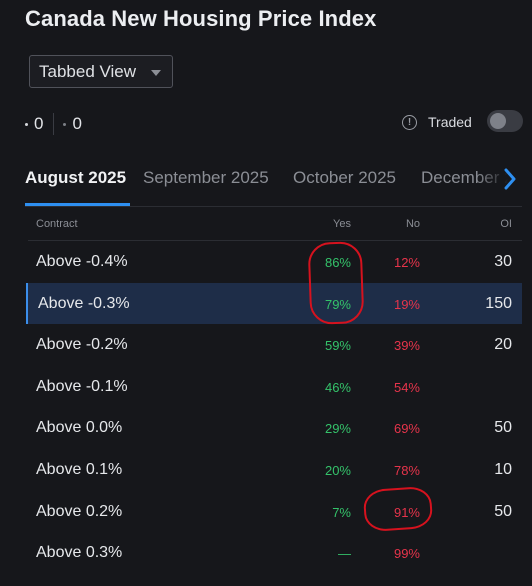 The width and height of the screenshot is (532, 586). I want to click on toggle-knob, so click(498, 121).